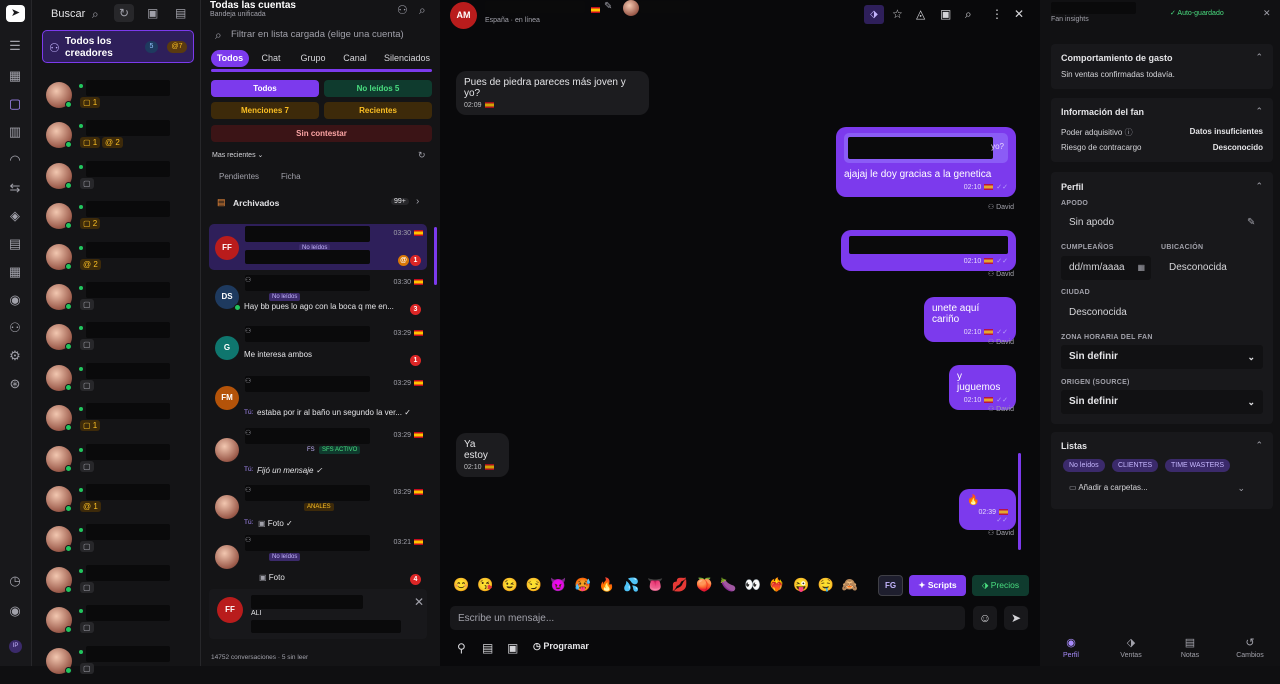 The width and height of the screenshot is (1280, 684). What do you see at coordinates (1135, 465) in the screenshot?
I see `tag-clientes: CLIENTES` at bounding box center [1135, 465].